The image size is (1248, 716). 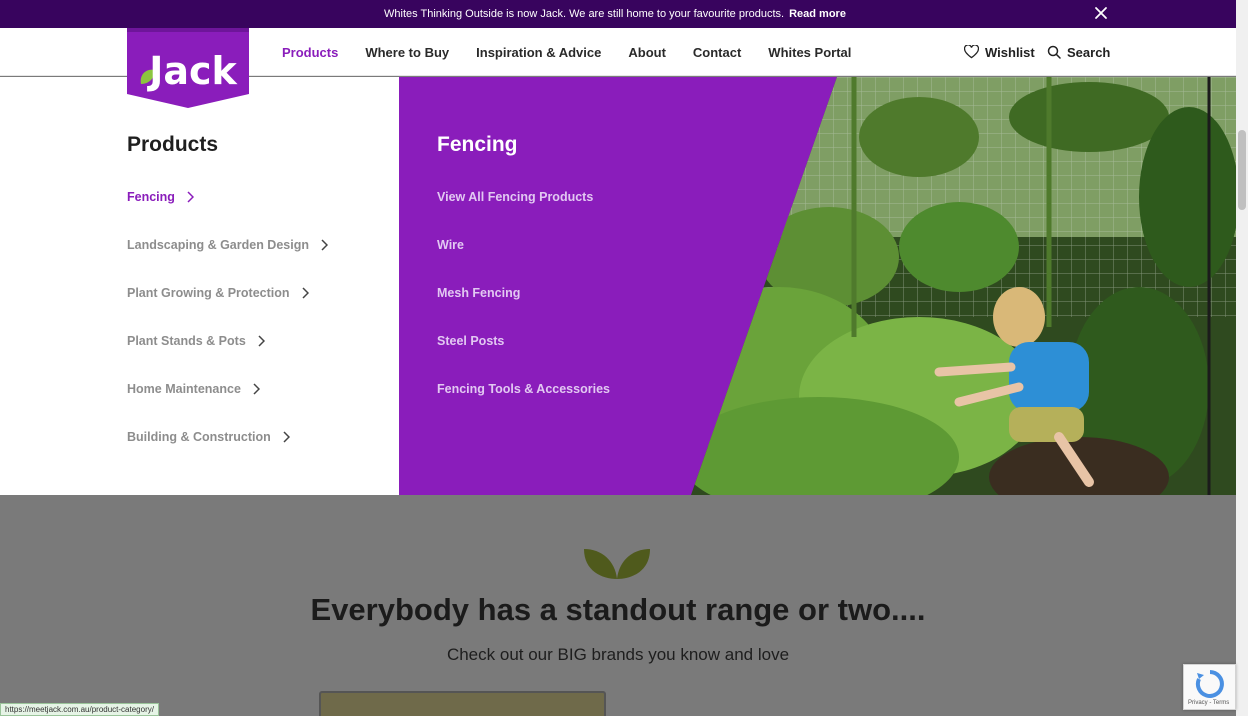 I want to click on submenu-steel-posts: Steel Posts, so click(x=470, y=341).